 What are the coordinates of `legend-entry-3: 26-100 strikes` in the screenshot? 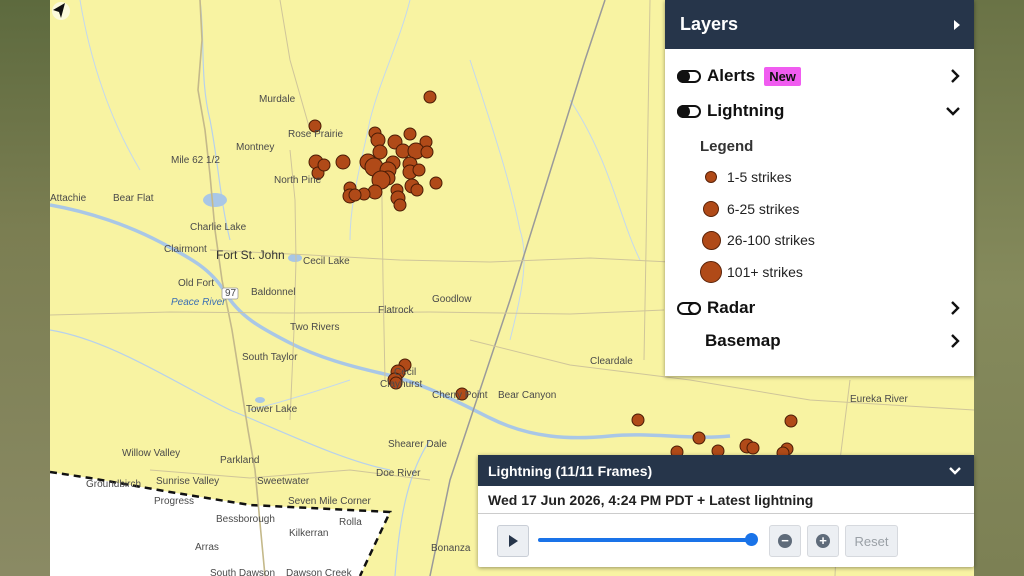 It's located at (757, 240).